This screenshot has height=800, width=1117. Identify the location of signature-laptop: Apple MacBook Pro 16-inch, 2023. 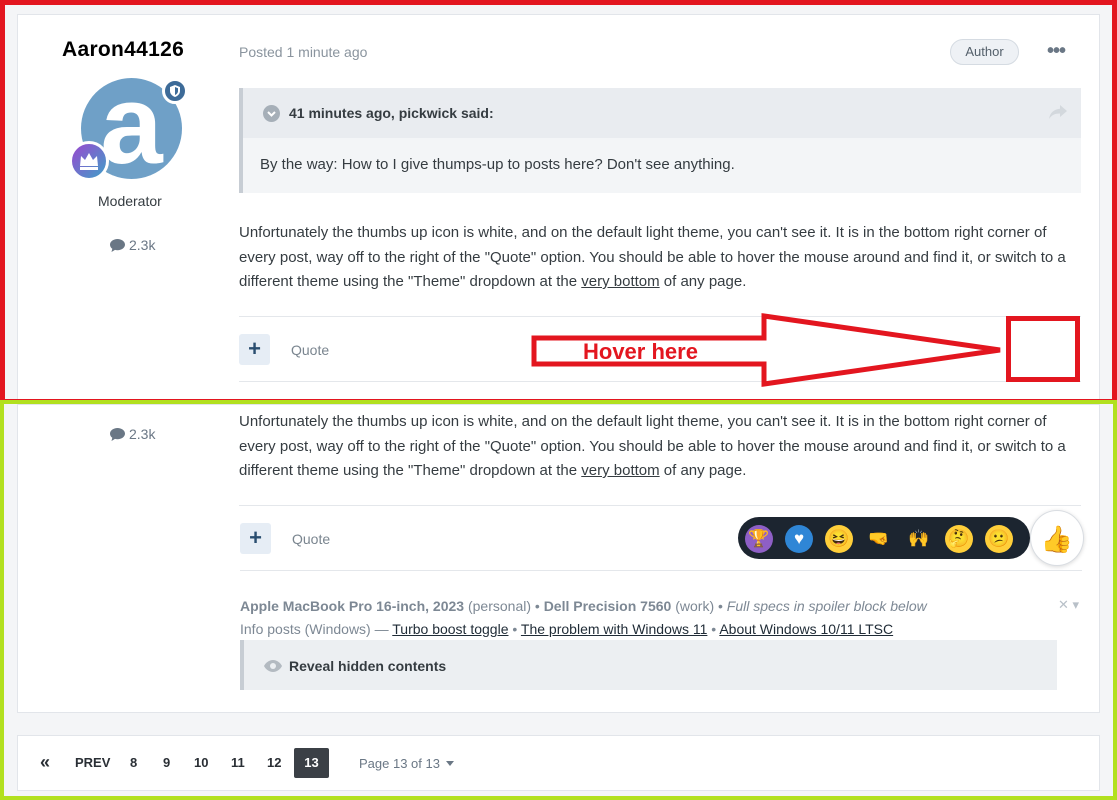
(352, 606).